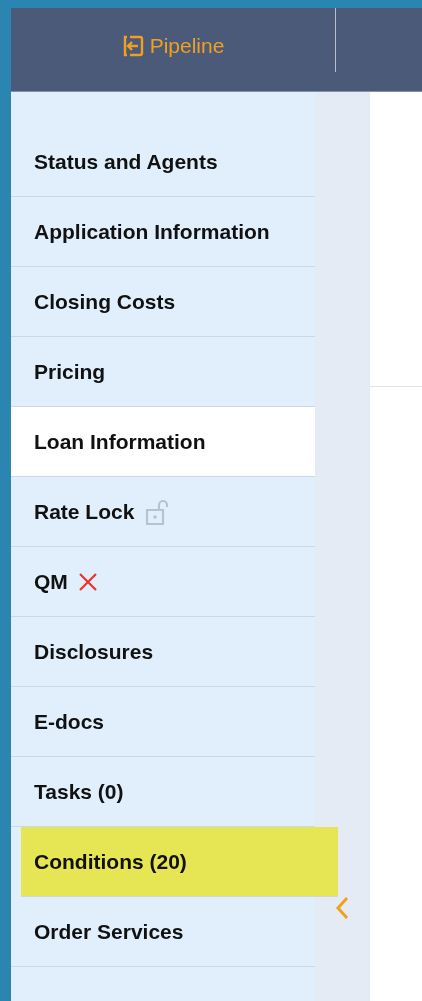 This screenshot has height=1001, width=422. I want to click on cross-icon, so click(87, 581).